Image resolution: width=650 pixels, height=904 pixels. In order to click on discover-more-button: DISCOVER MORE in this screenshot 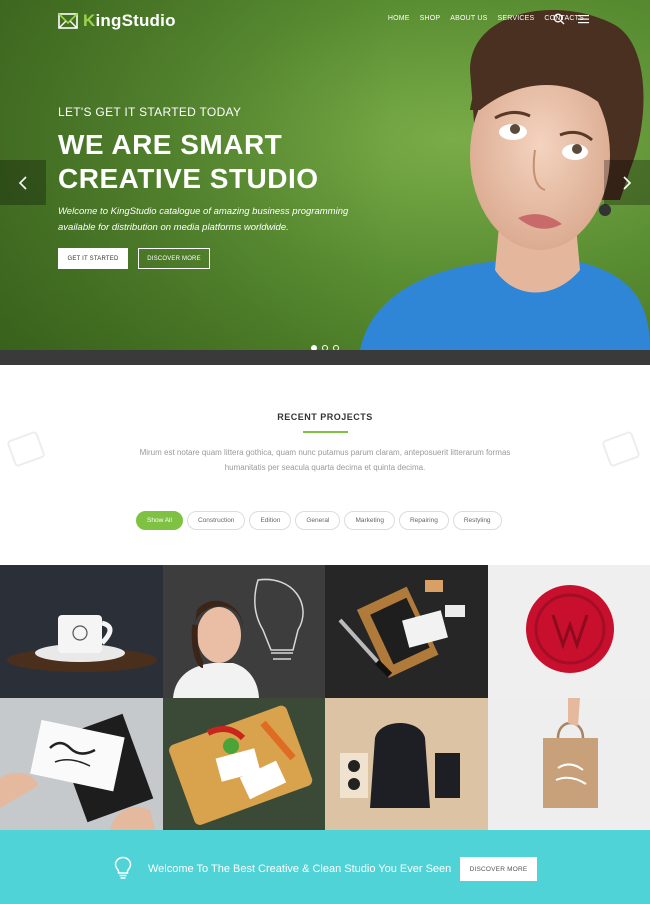, I will do `click(174, 258)`.